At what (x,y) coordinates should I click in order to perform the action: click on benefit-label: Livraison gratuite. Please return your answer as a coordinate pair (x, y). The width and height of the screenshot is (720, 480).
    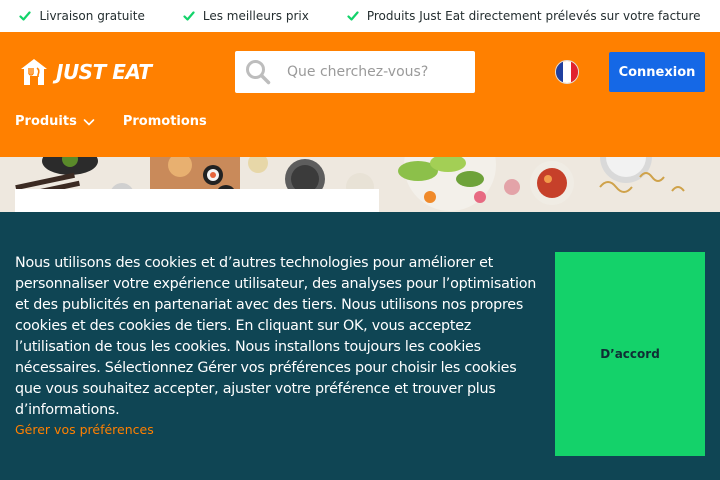
    Looking at the image, I should click on (92, 16).